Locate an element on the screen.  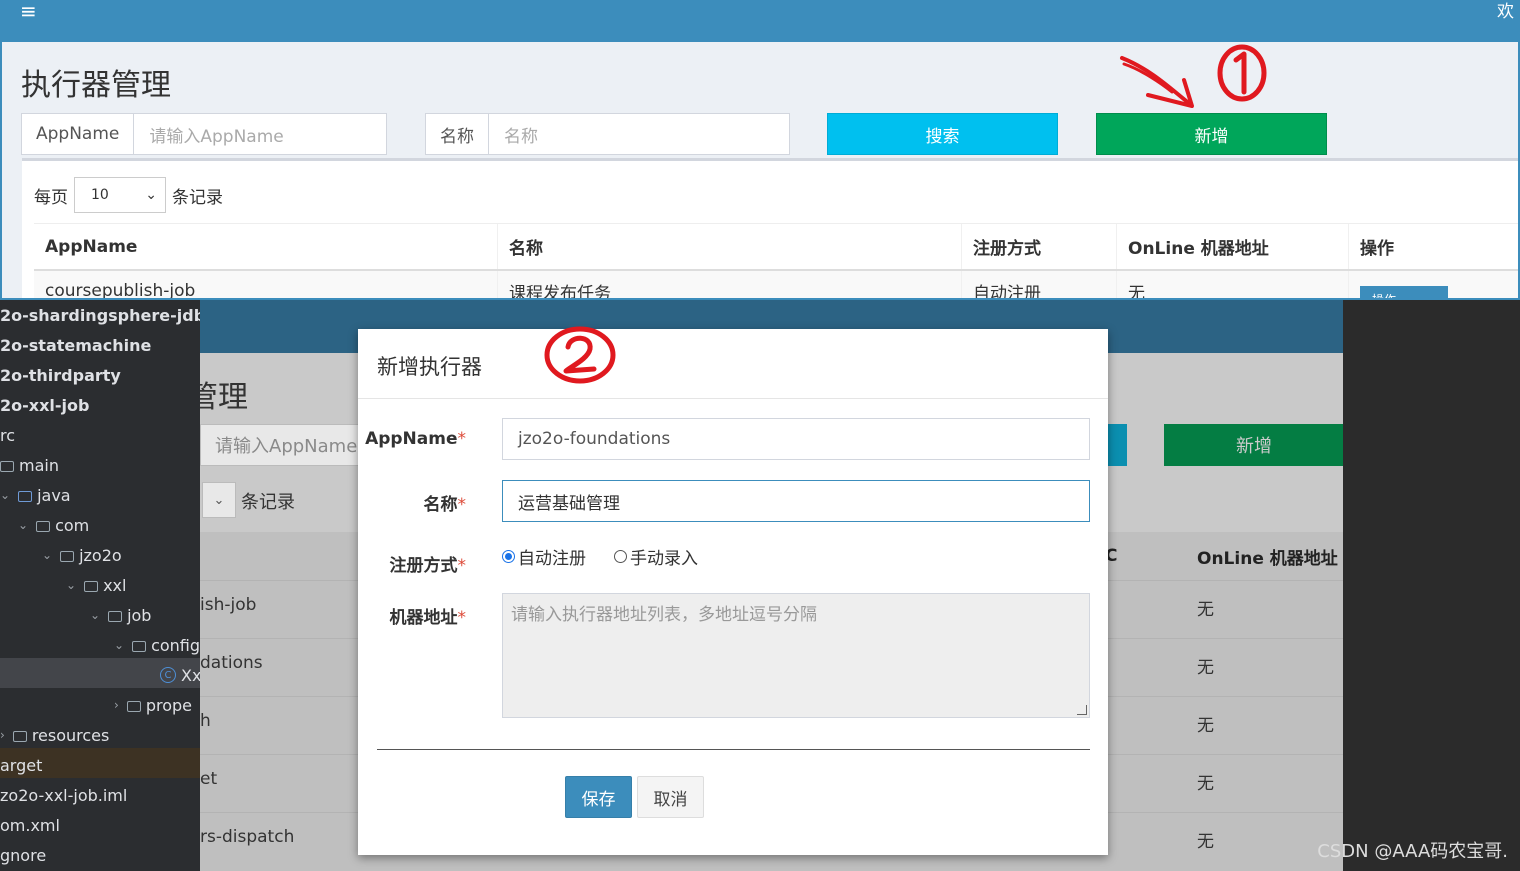
background-page-title: 管理 is located at coordinates (224, 397).